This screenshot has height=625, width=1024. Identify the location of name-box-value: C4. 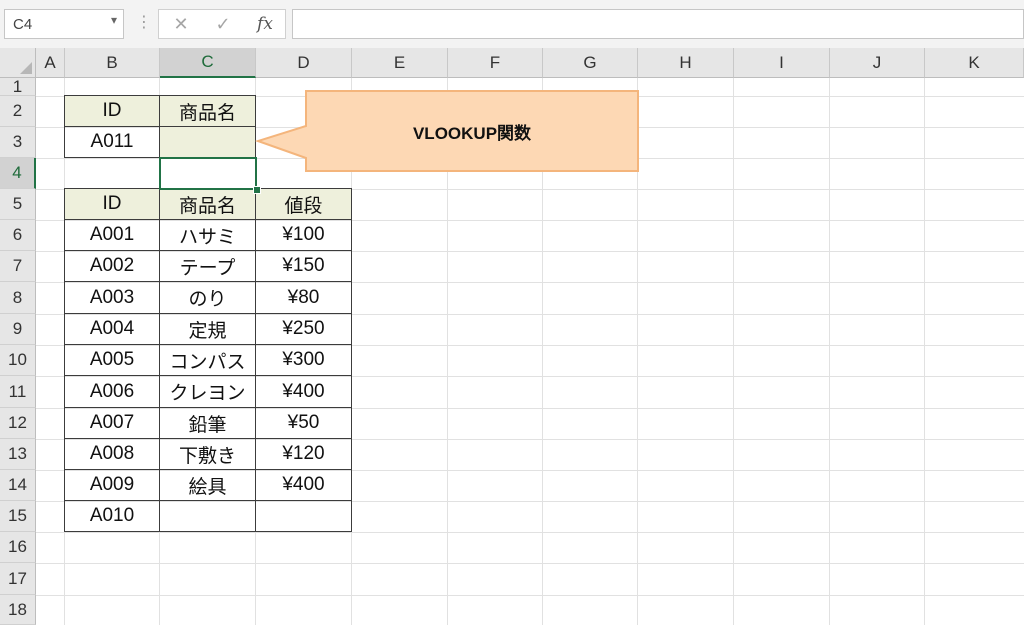
(23, 24).